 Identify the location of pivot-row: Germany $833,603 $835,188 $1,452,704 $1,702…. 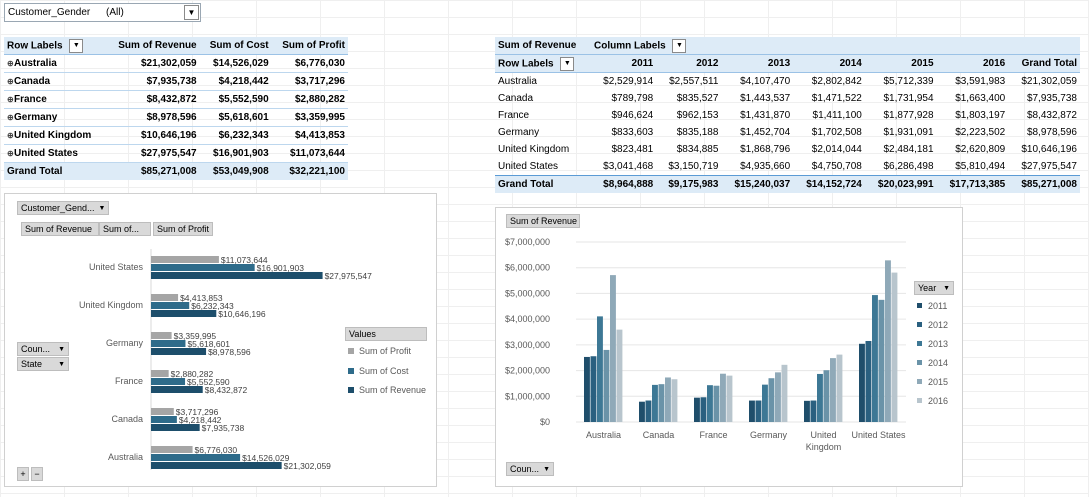
(787, 132).